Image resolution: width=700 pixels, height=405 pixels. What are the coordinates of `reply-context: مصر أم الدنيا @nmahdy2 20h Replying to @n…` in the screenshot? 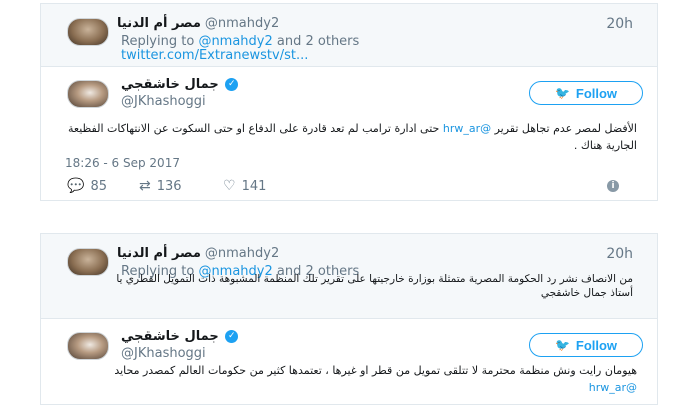 It's located at (349, 35).